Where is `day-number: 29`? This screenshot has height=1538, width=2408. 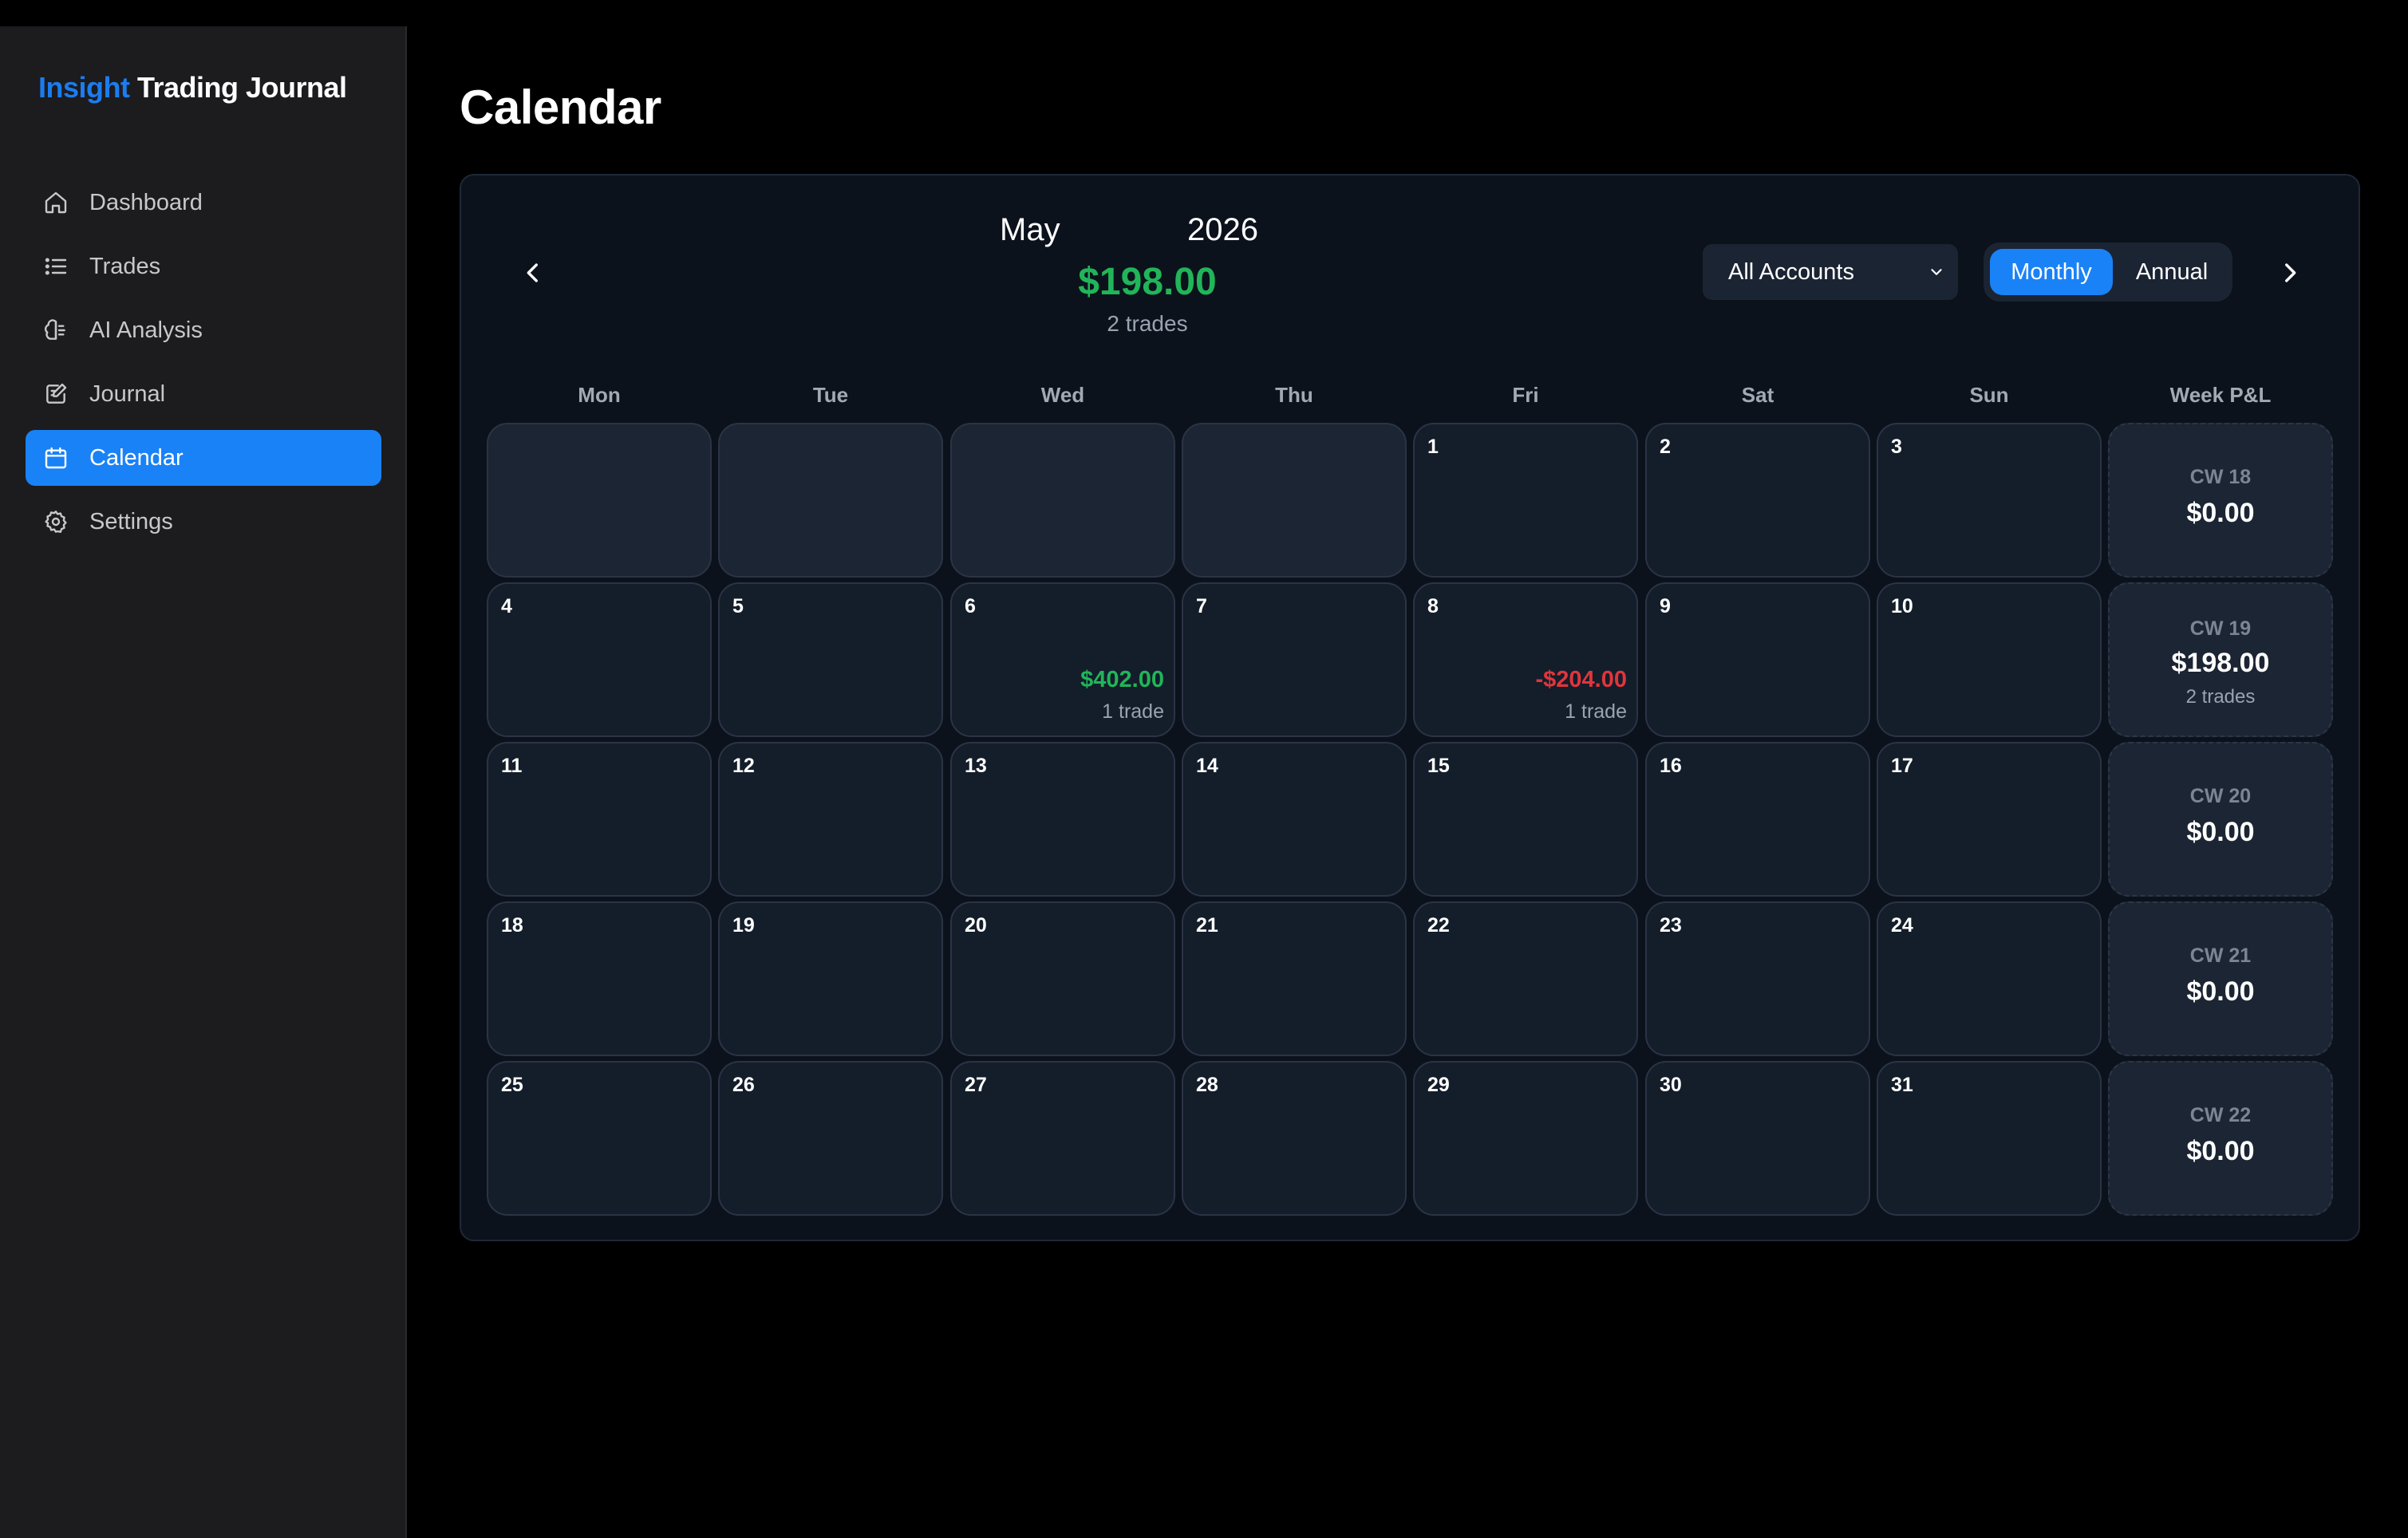
day-number: 29 is located at coordinates (1438, 1085).